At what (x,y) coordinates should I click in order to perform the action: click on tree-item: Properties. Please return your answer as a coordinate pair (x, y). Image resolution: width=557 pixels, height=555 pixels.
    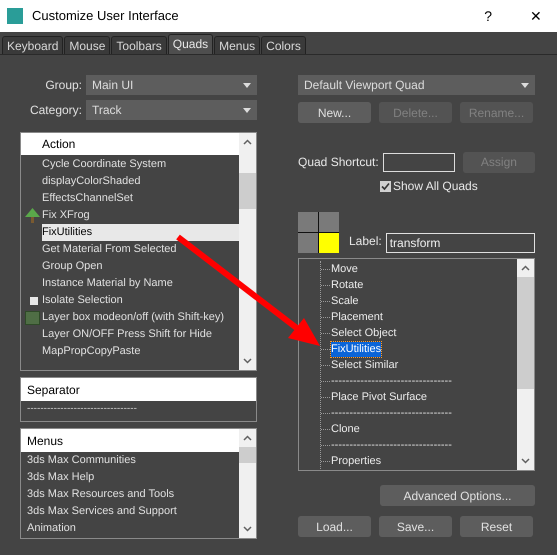
    Looking at the image, I should click on (356, 461).